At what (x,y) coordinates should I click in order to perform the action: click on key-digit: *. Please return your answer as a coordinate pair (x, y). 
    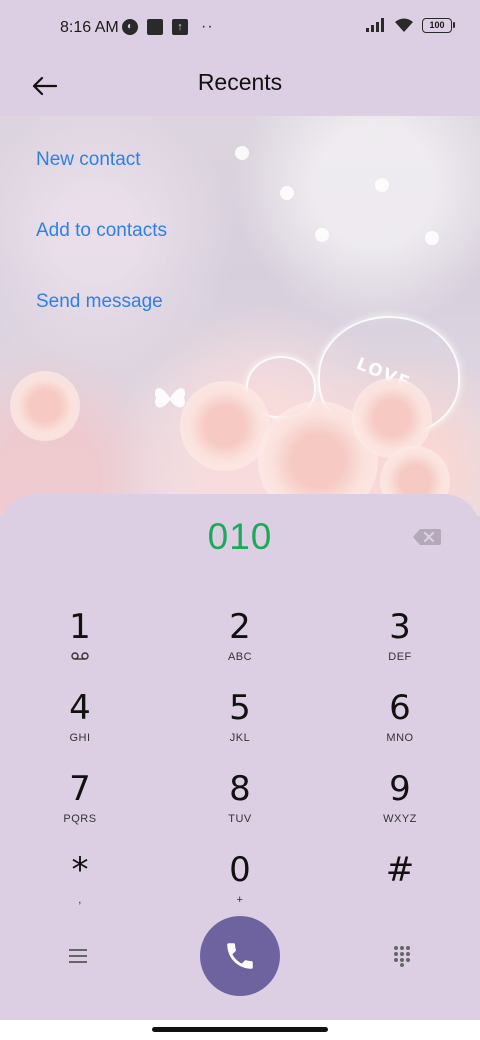
    Looking at the image, I should click on (80, 870).